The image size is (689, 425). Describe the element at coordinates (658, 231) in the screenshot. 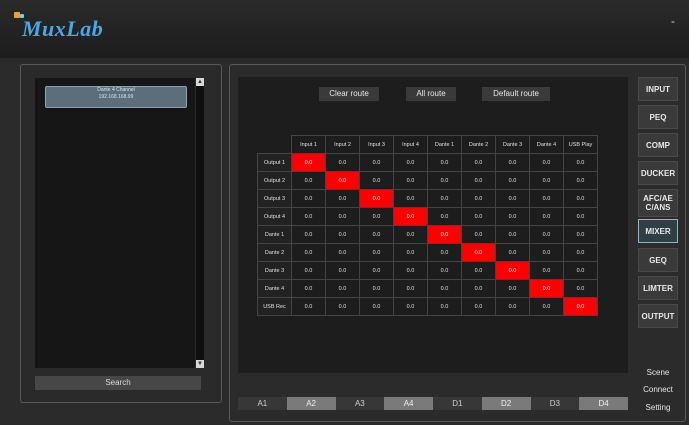

I see `mixer-button: MIXER` at that location.